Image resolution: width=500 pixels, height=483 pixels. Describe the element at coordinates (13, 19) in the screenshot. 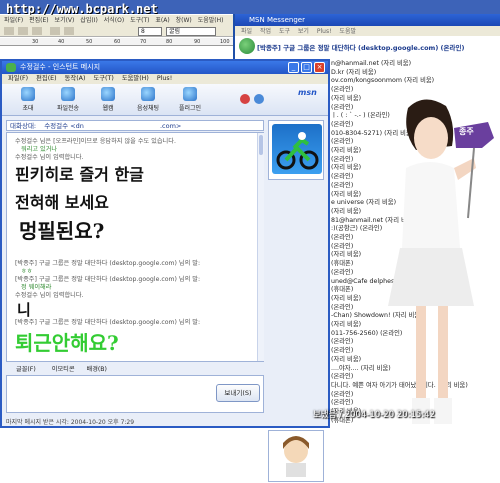

I see `bg-menu-file: 파일(F)` at that location.